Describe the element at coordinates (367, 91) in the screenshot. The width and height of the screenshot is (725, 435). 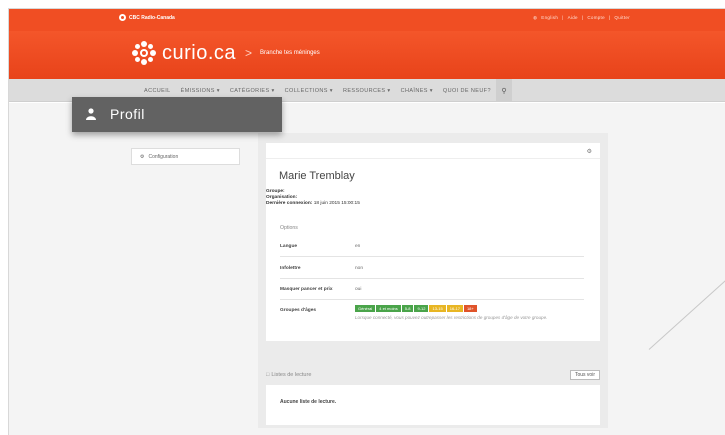
I see `nav-ressources: RESSOURCES ▾` at that location.